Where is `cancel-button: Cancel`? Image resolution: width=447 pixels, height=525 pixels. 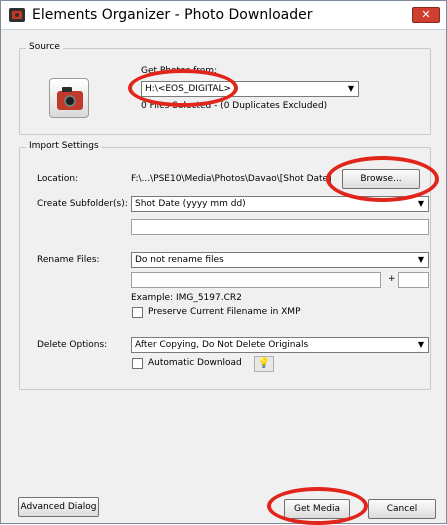 cancel-button: Cancel is located at coordinates (402, 509).